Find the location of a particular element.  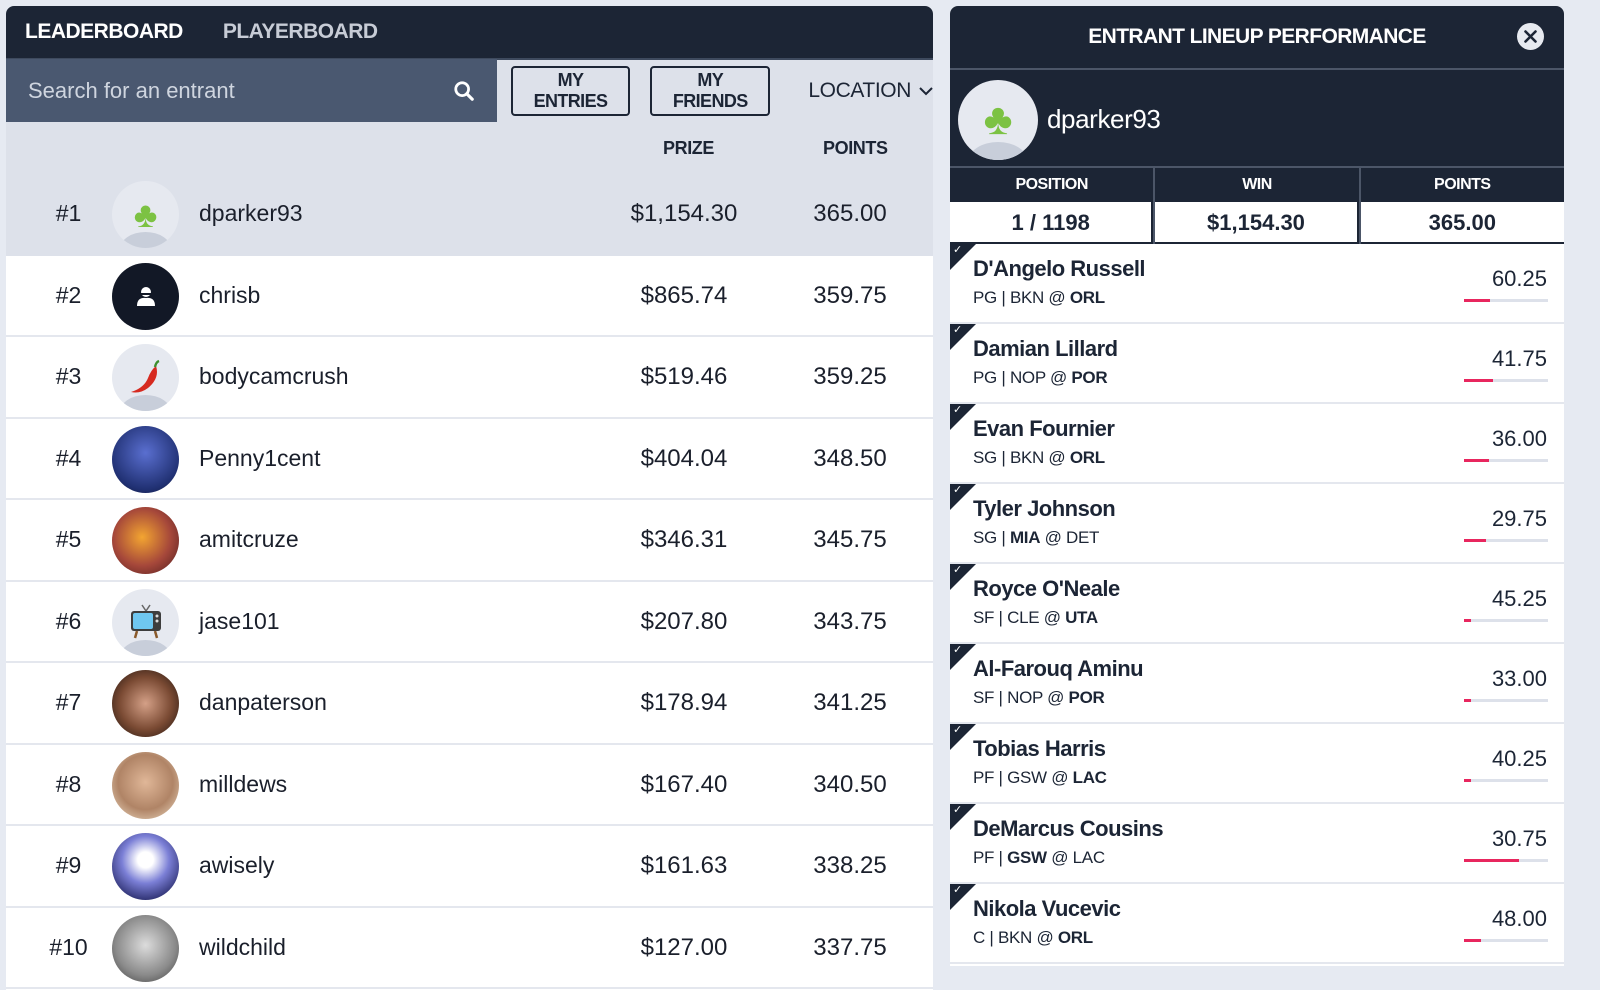

my-friends-button: MY FRIENDS is located at coordinates (710, 91).